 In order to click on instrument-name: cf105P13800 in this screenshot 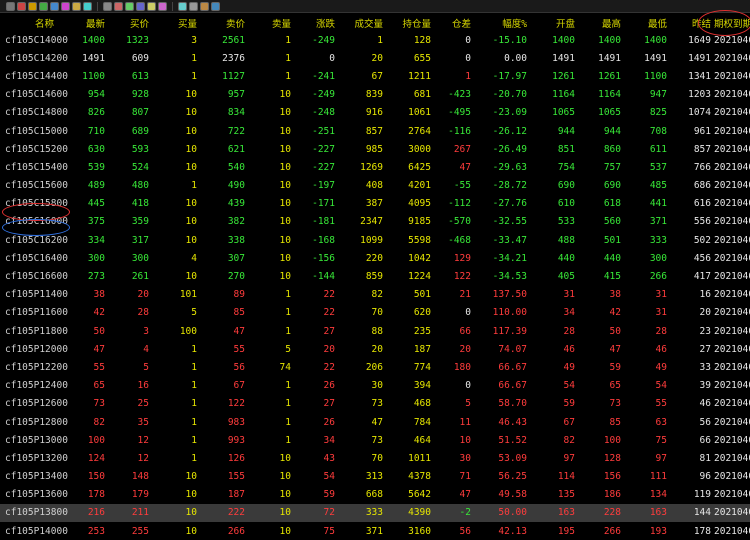, I will do `click(34, 513)`.